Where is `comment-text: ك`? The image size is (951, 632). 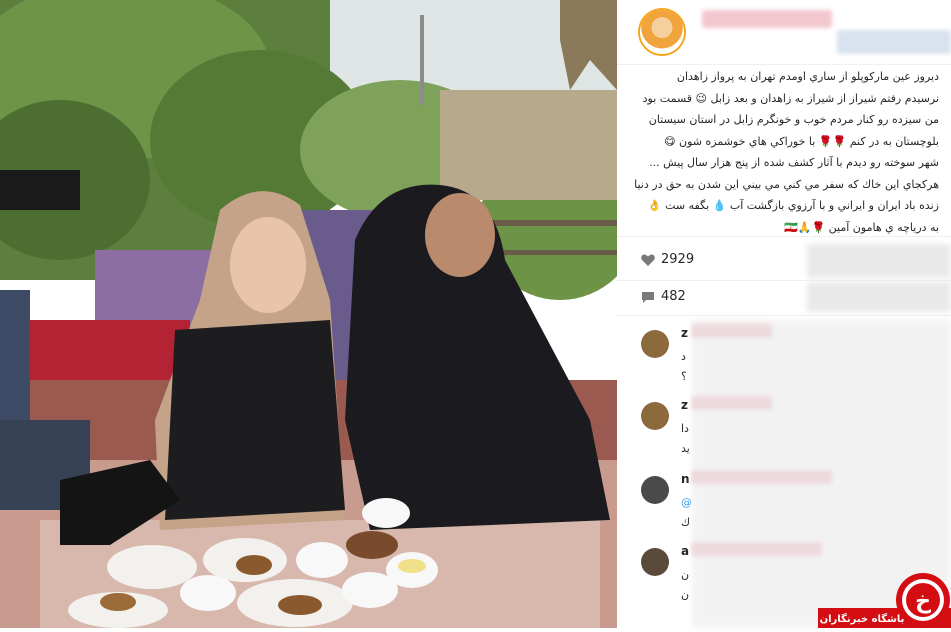 comment-text: ك is located at coordinates (686, 522).